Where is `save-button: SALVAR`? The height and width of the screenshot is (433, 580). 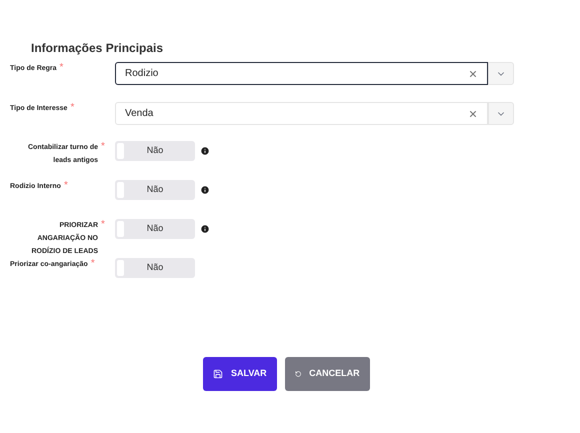 save-button: SALVAR is located at coordinates (240, 374).